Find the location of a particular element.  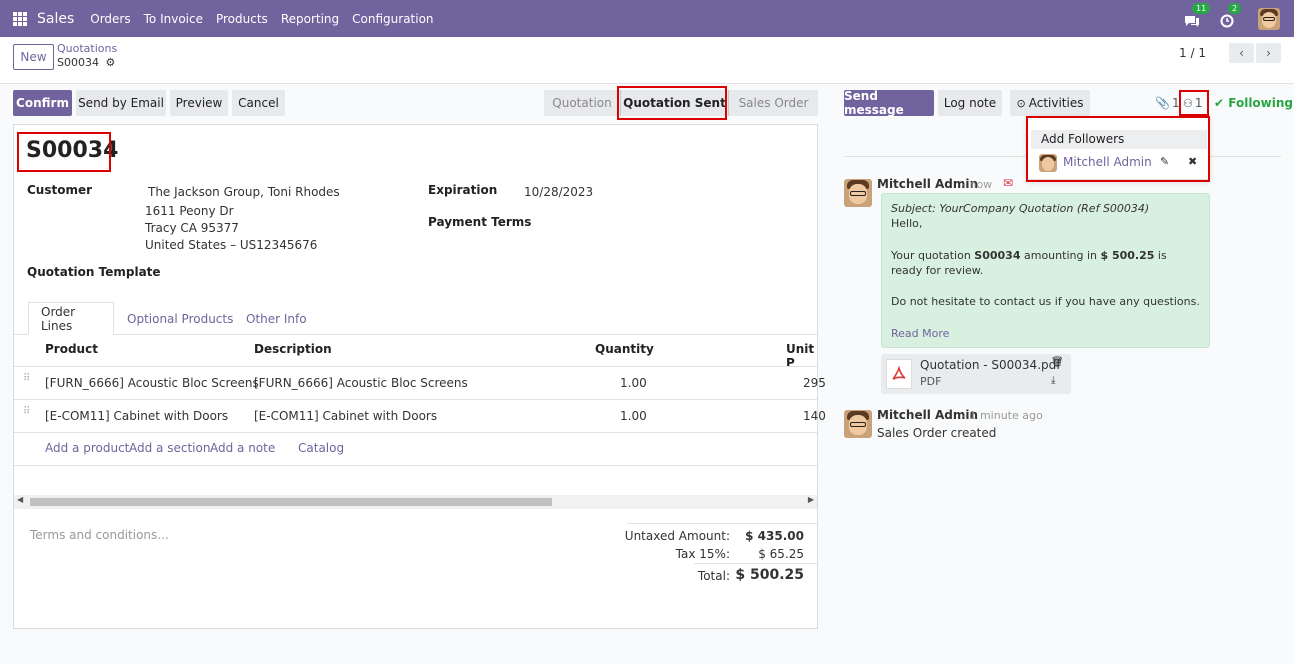

add-note-link: Add a note is located at coordinates (242, 448).